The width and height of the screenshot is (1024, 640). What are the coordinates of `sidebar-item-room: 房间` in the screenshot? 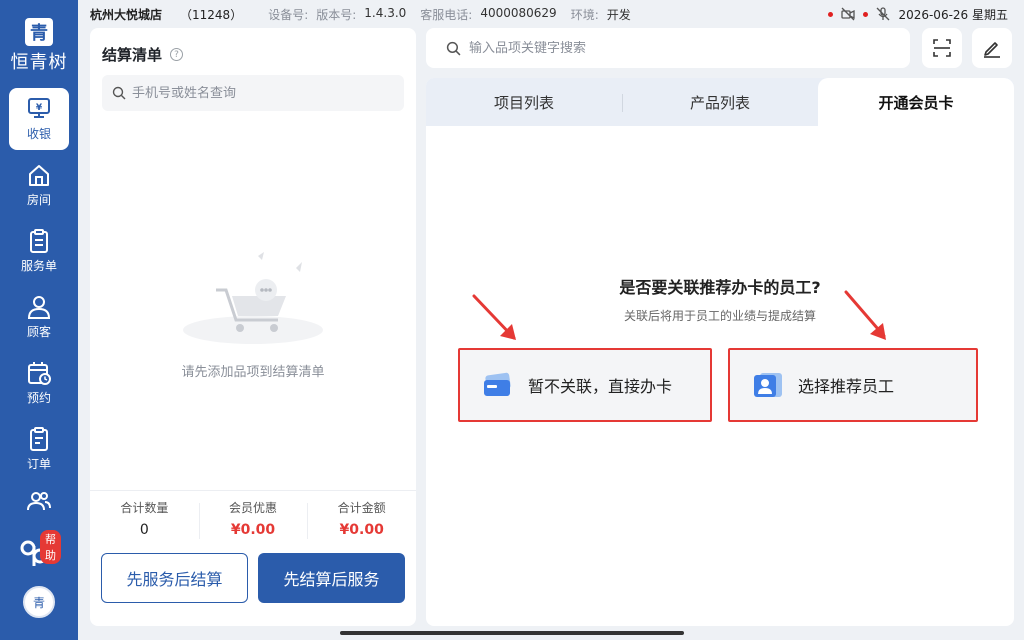 It's located at (39, 185).